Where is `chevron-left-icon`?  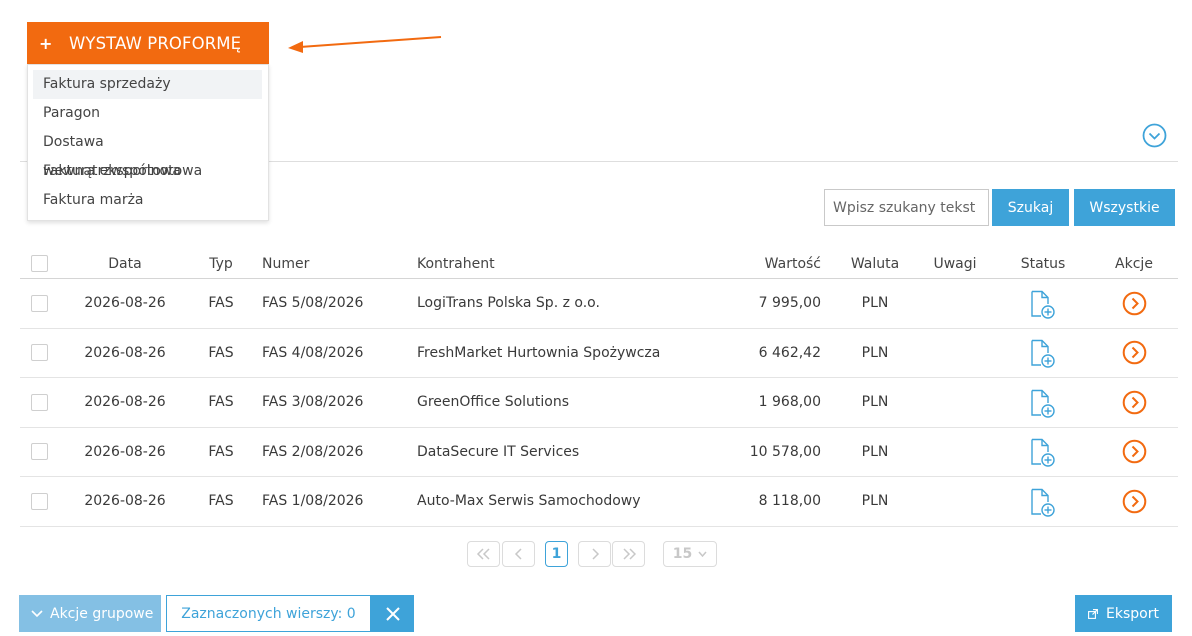 chevron-left-icon is located at coordinates (518, 554).